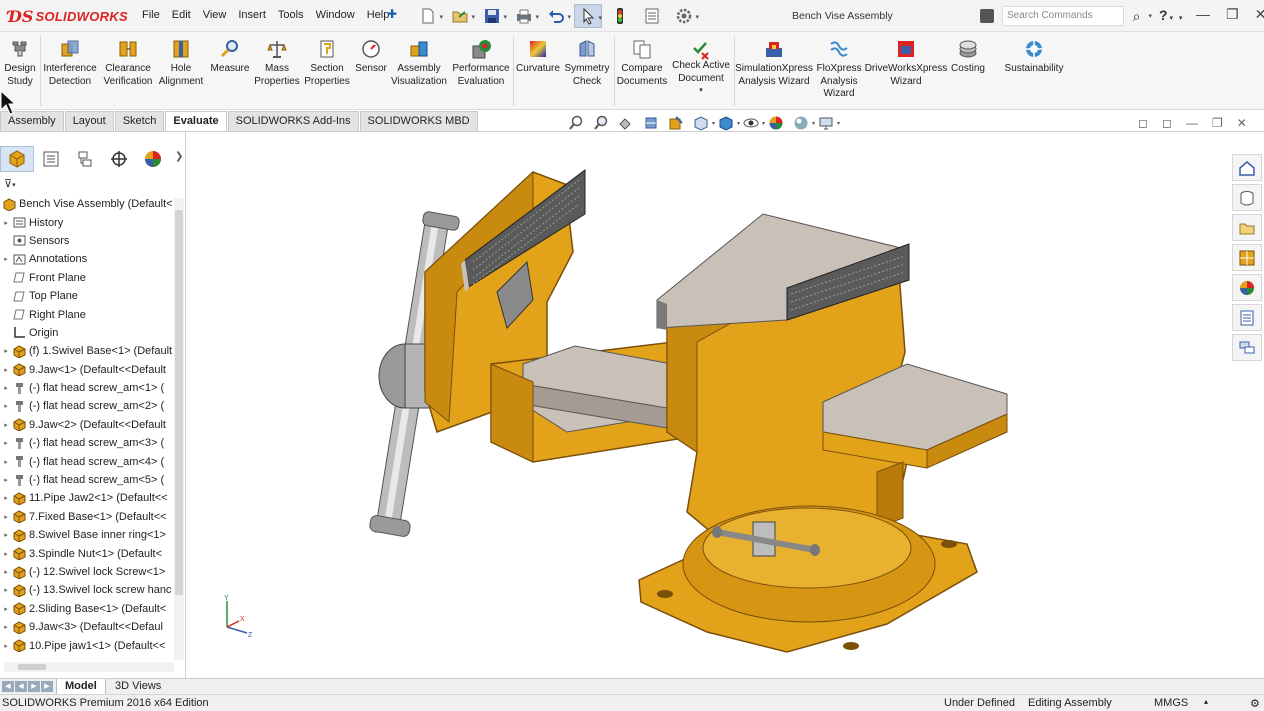 Image resolution: width=1264 pixels, height=711 pixels. I want to click on custom-properties-tab, so click(1247, 317).